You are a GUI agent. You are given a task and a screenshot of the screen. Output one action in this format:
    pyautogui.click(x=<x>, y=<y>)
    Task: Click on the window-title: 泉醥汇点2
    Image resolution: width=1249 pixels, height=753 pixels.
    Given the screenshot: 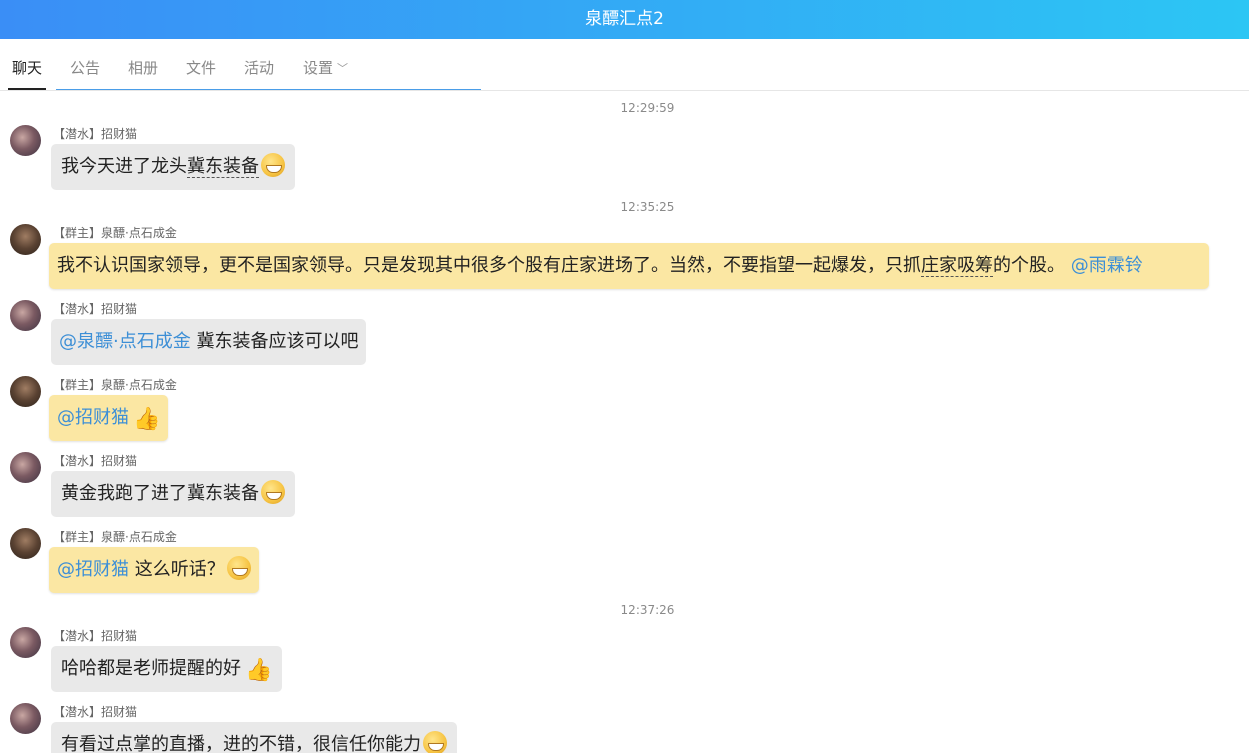 What is the action you would take?
    pyautogui.click(x=624, y=19)
    